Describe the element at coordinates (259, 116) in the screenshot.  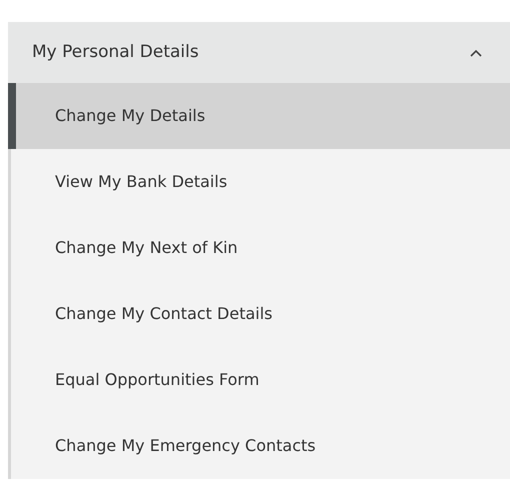
I see `menu-item: Change My Details` at that location.